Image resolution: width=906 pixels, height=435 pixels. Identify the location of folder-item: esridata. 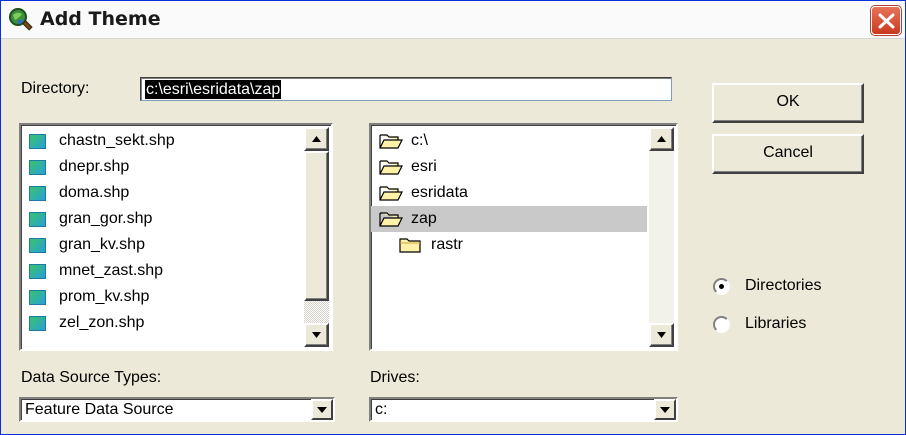
(509, 193).